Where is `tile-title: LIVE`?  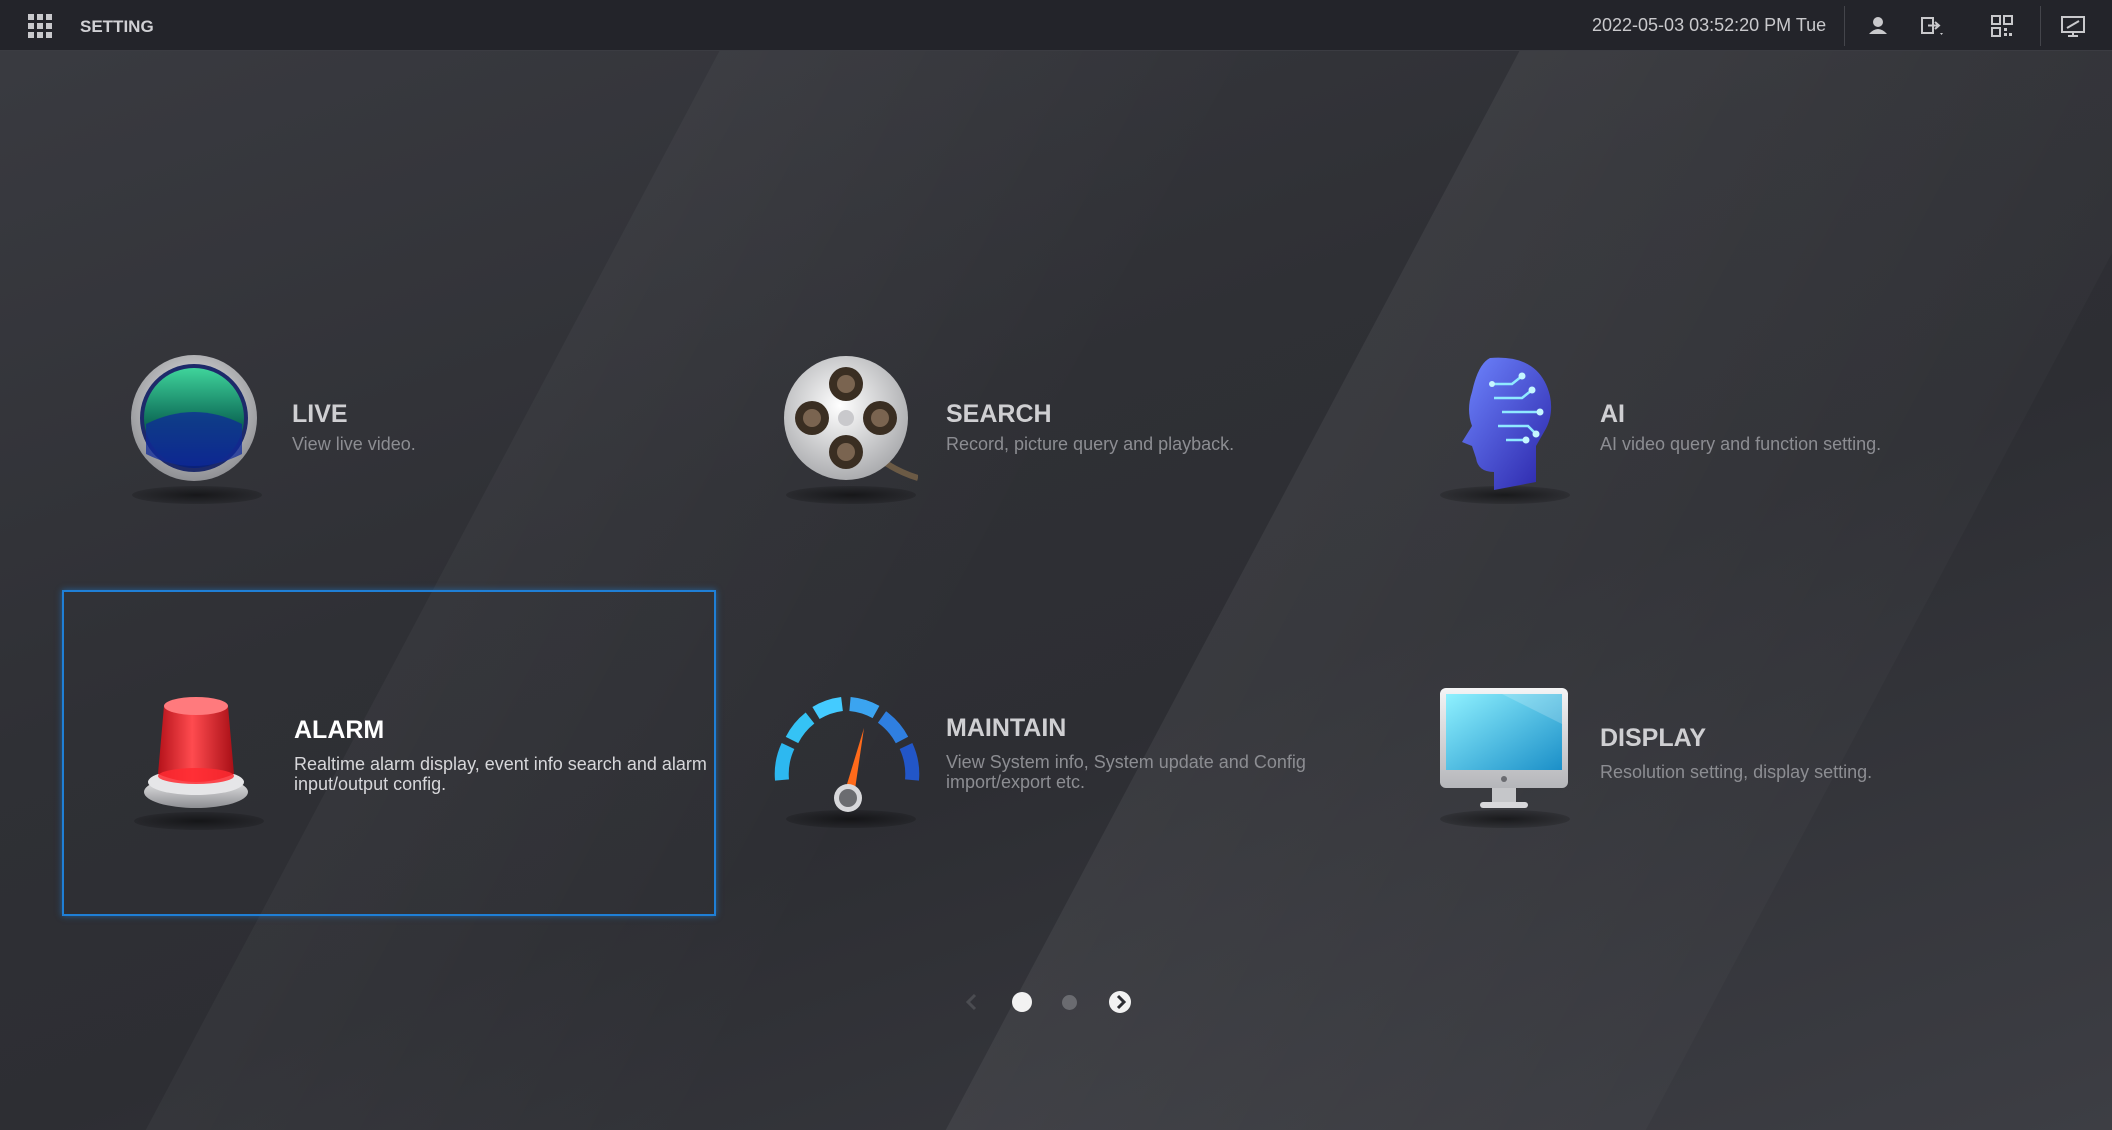
tile-title: LIVE is located at coordinates (320, 414).